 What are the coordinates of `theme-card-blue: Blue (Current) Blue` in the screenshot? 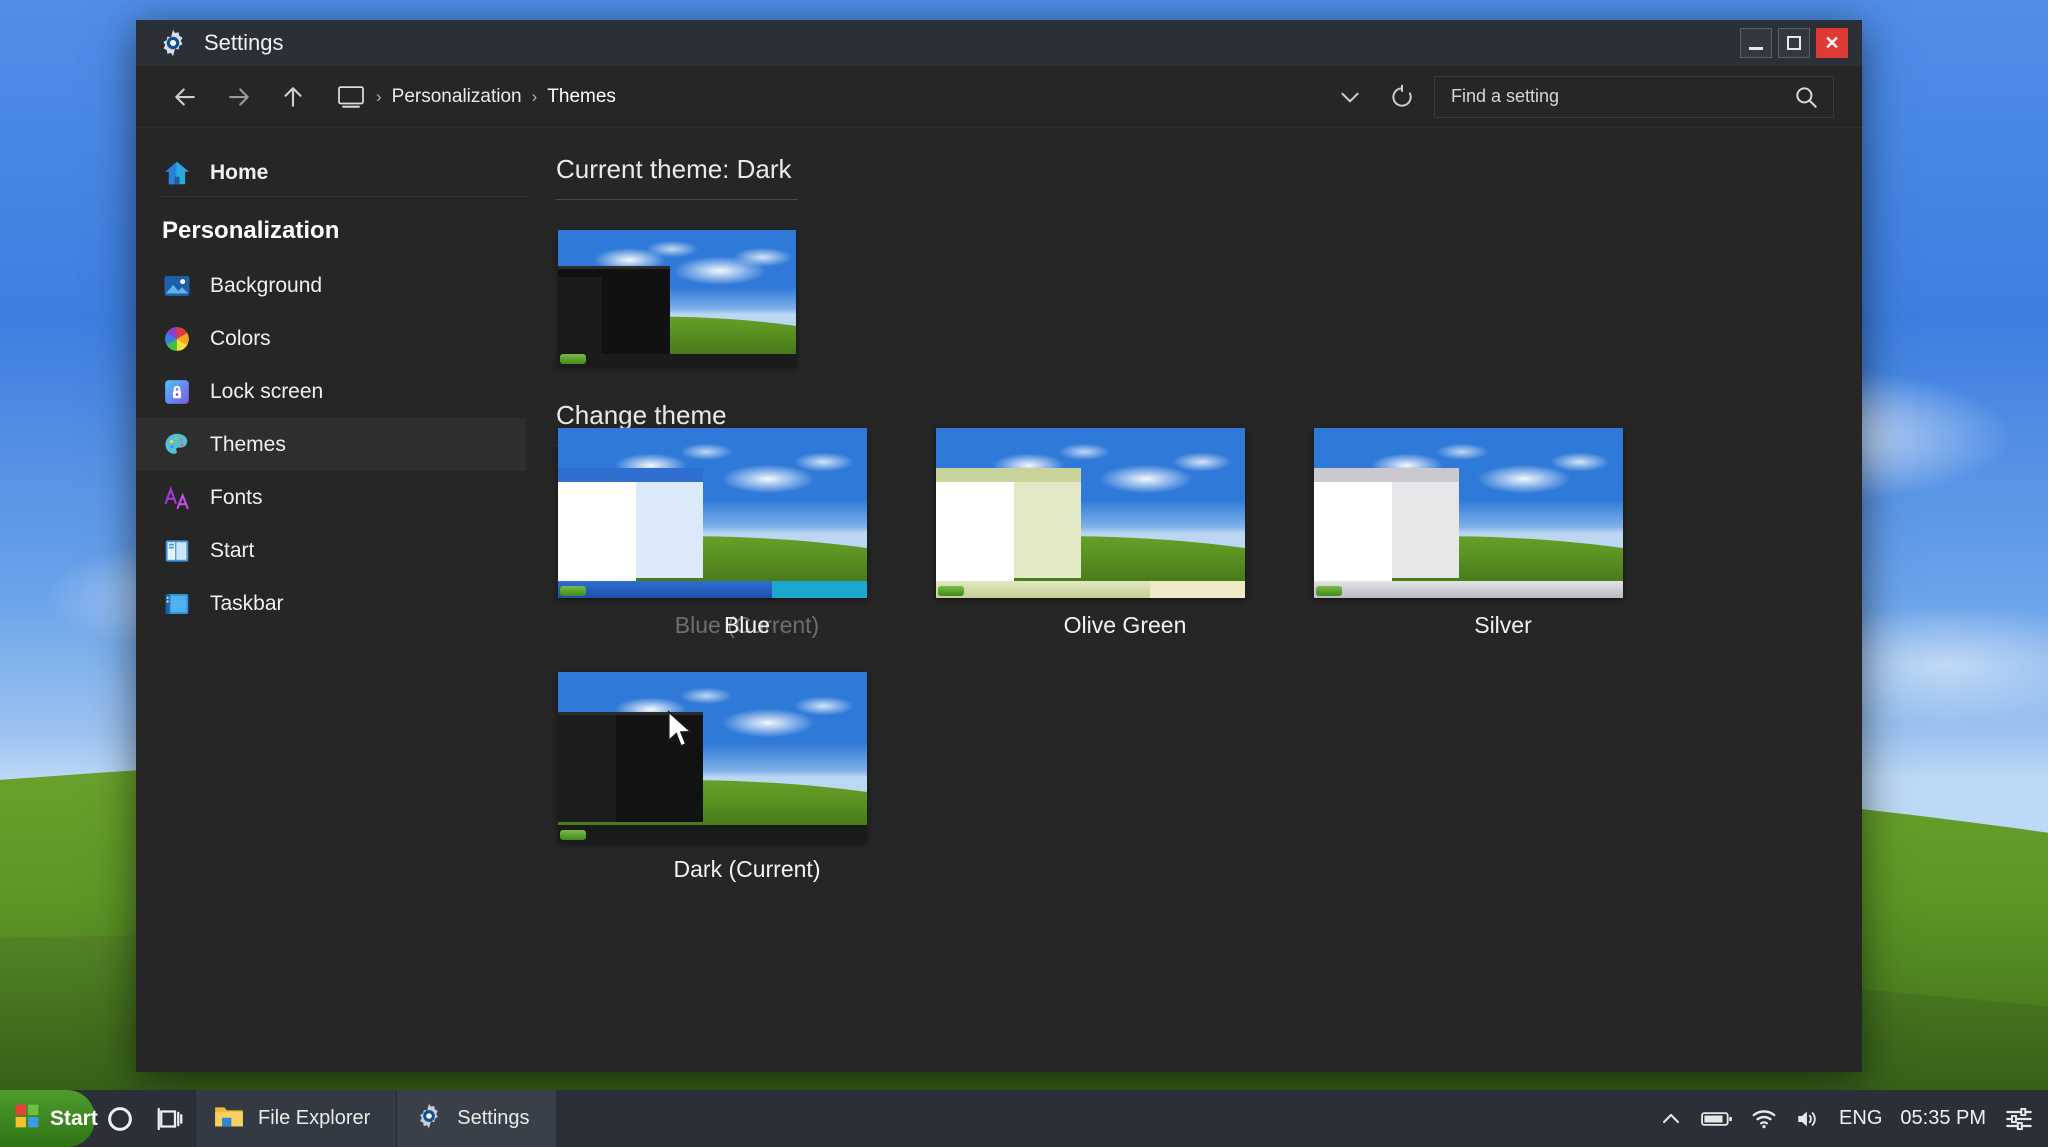 It's located at (747, 535).